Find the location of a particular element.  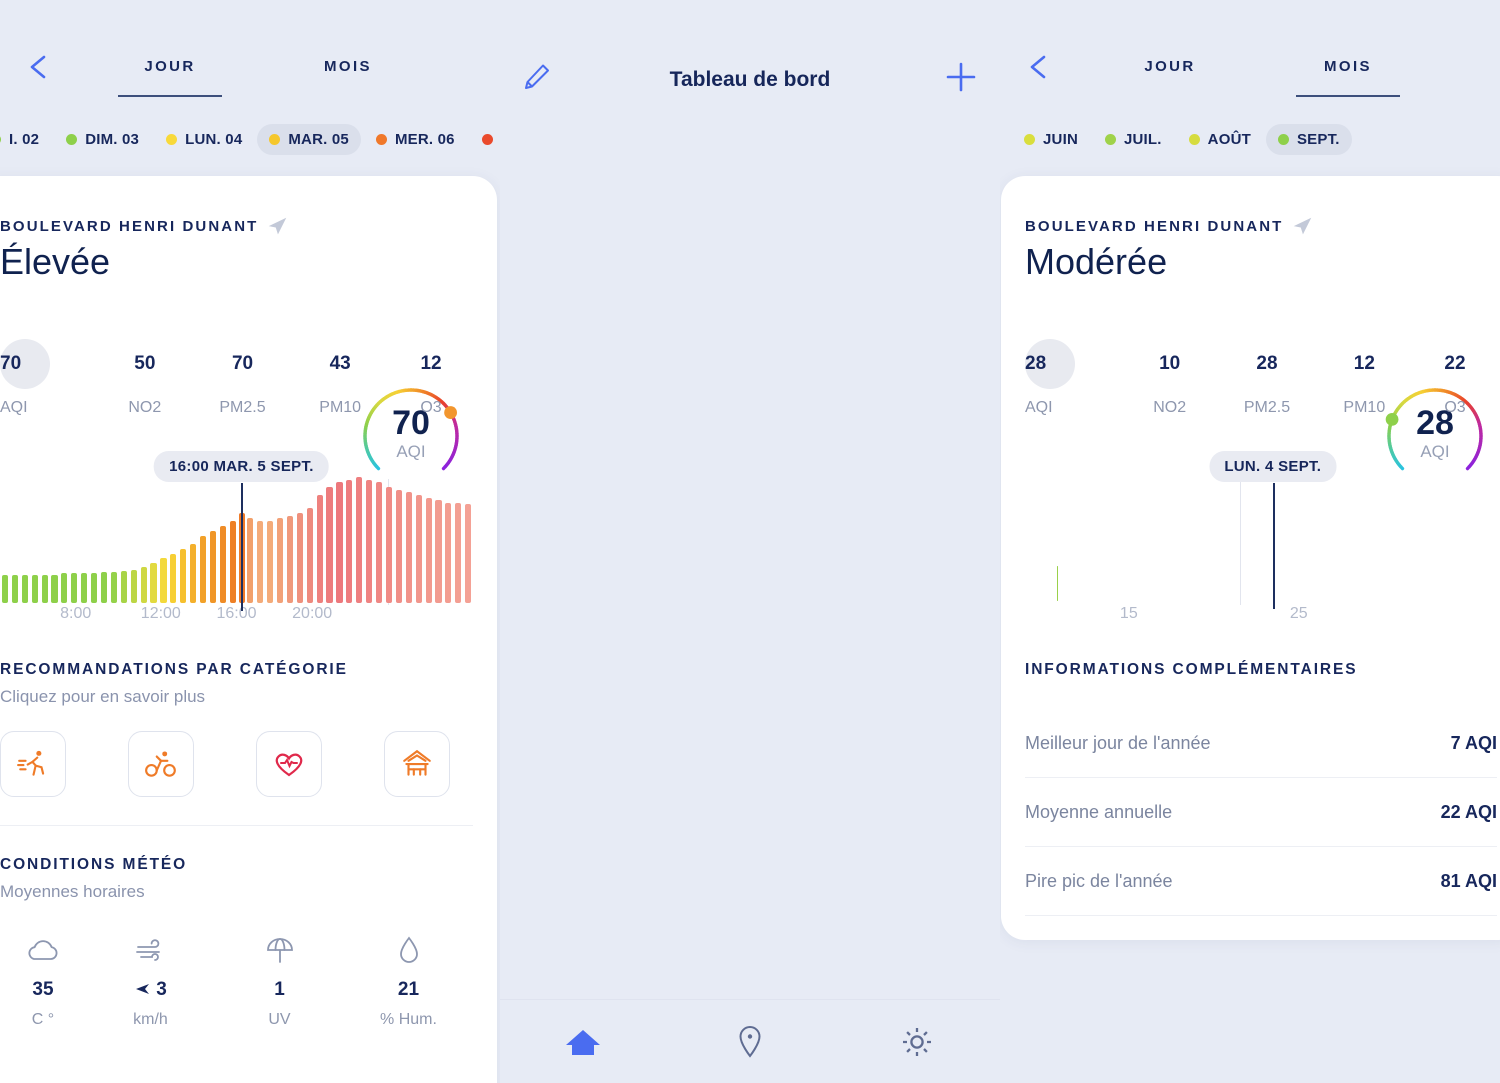

info-row: Moyenne annuelle 22 AQI is located at coordinates (1261, 812).